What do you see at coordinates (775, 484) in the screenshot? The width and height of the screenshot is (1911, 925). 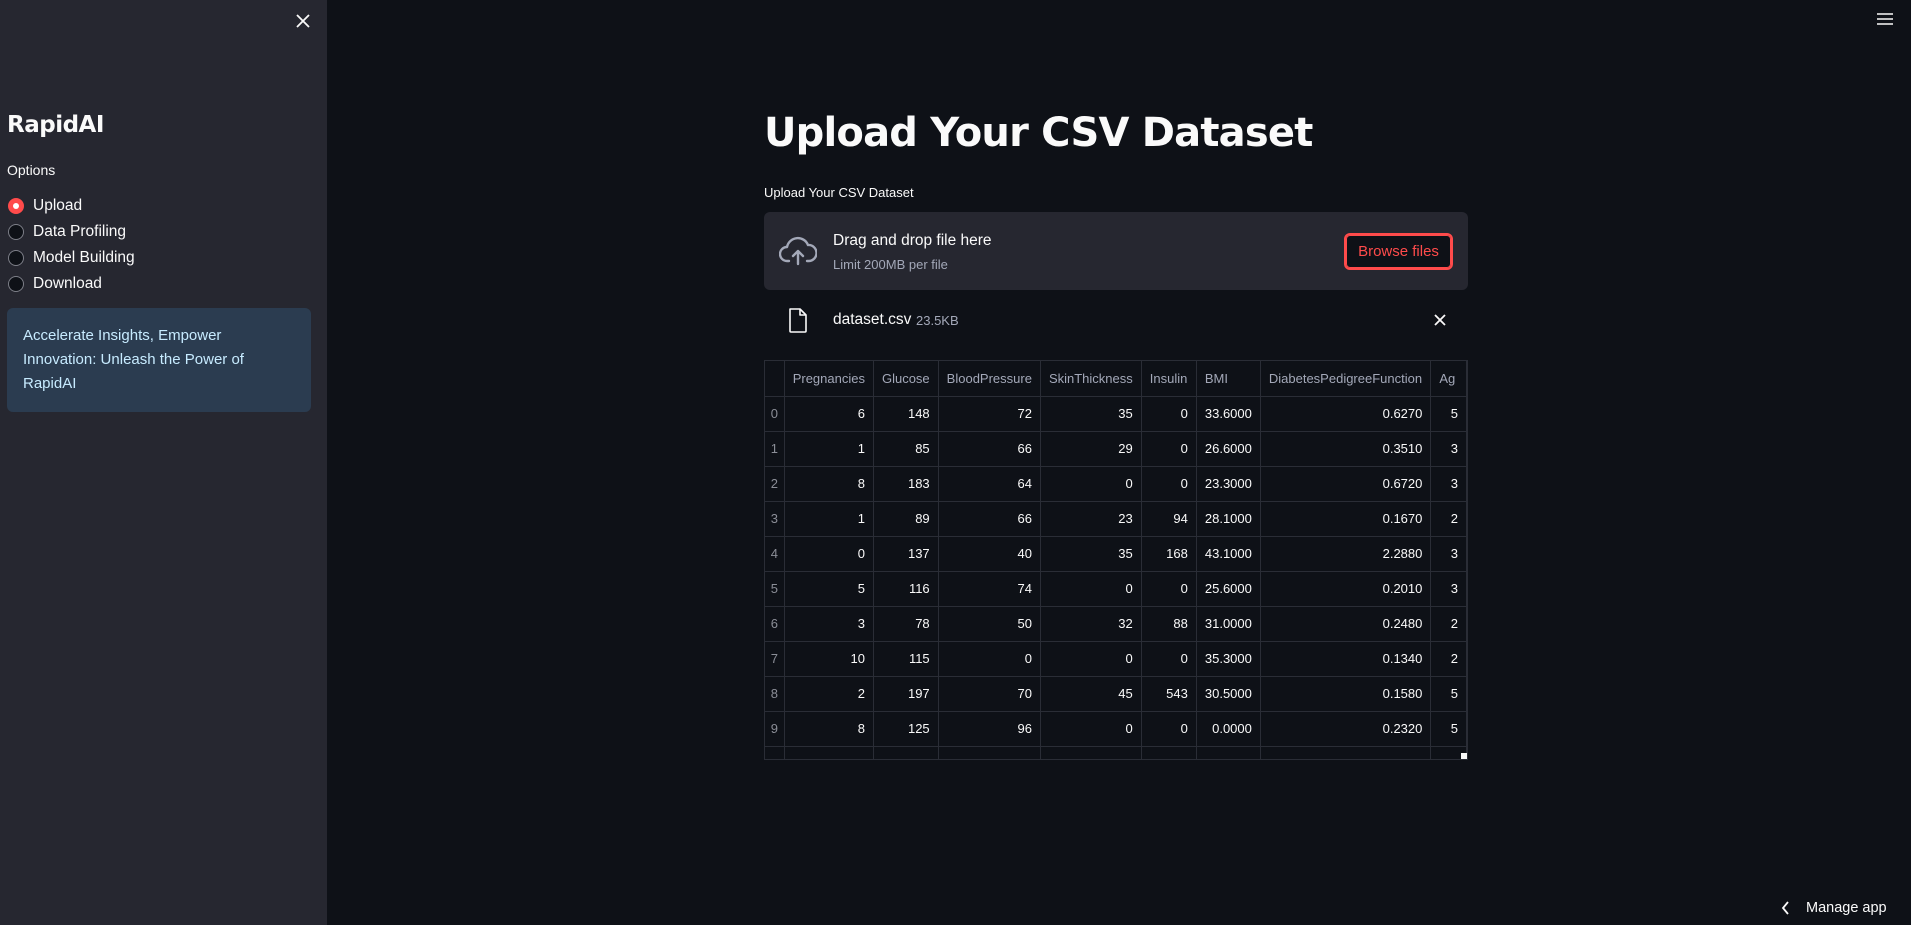 I see `row-index: 2` at bounding box center [775, 484].